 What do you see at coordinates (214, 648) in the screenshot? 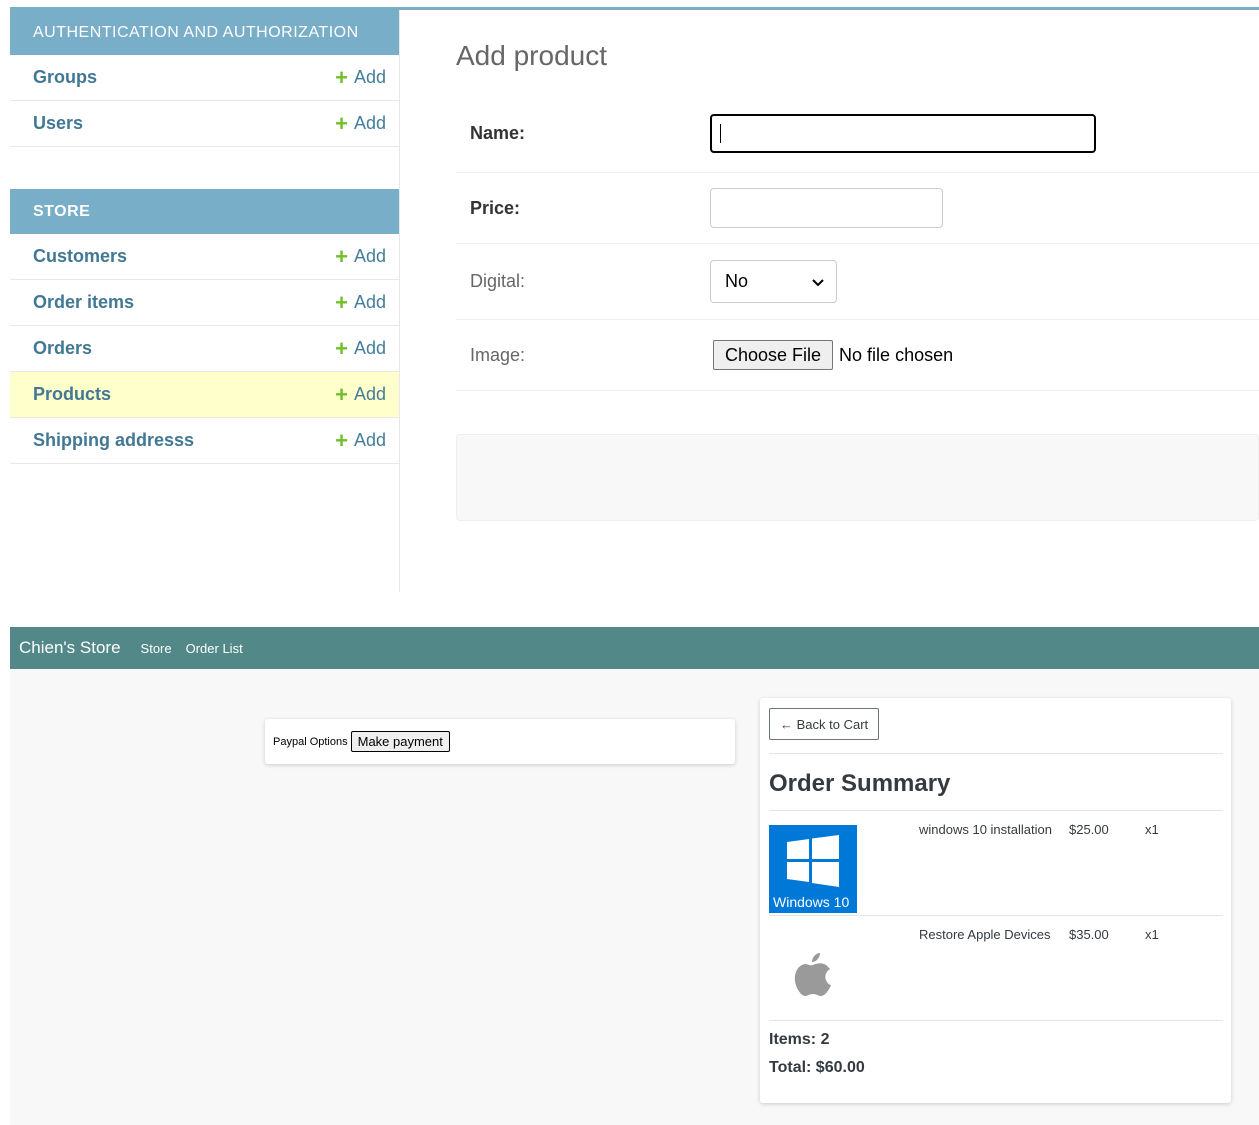
I see `nav-link-order-list: Order List` at bounding box center [214, 648].